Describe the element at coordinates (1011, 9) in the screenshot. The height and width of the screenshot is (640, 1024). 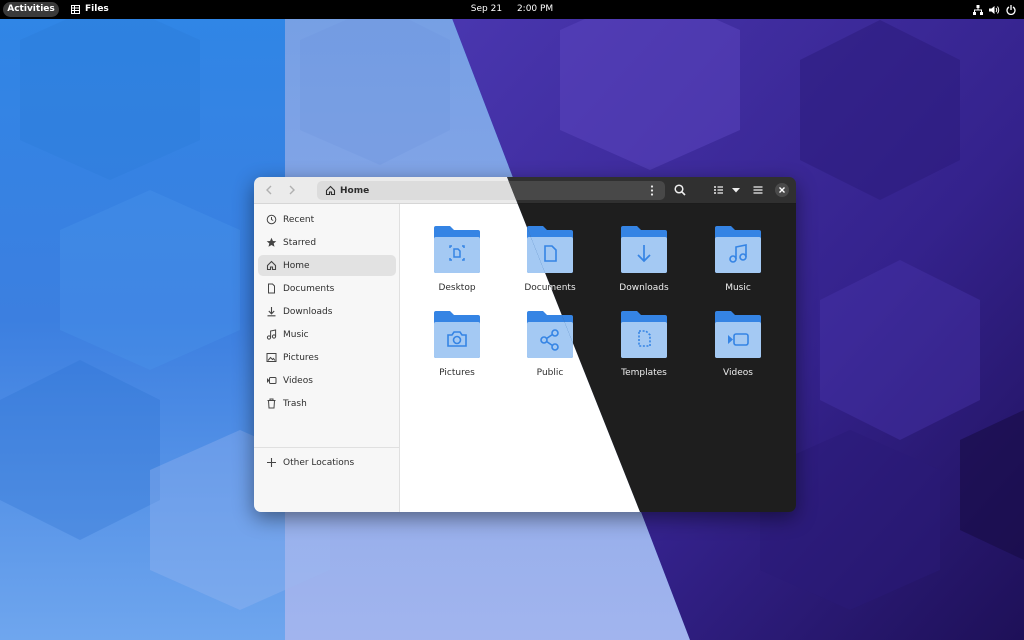
I see `power-icon` at that location.